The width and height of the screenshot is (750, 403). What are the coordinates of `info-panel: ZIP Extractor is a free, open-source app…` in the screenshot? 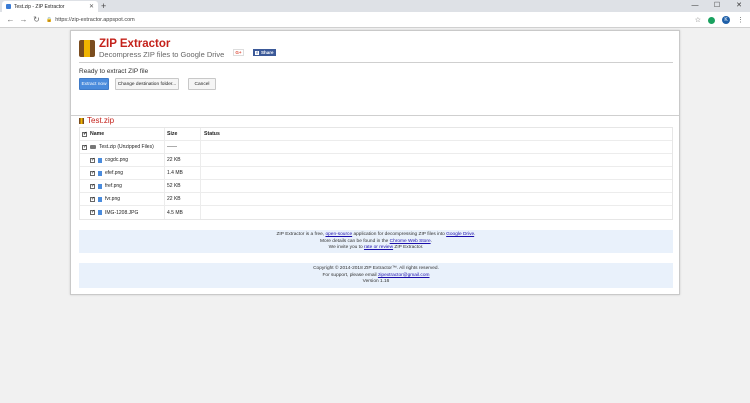 It's located at (376, 241).